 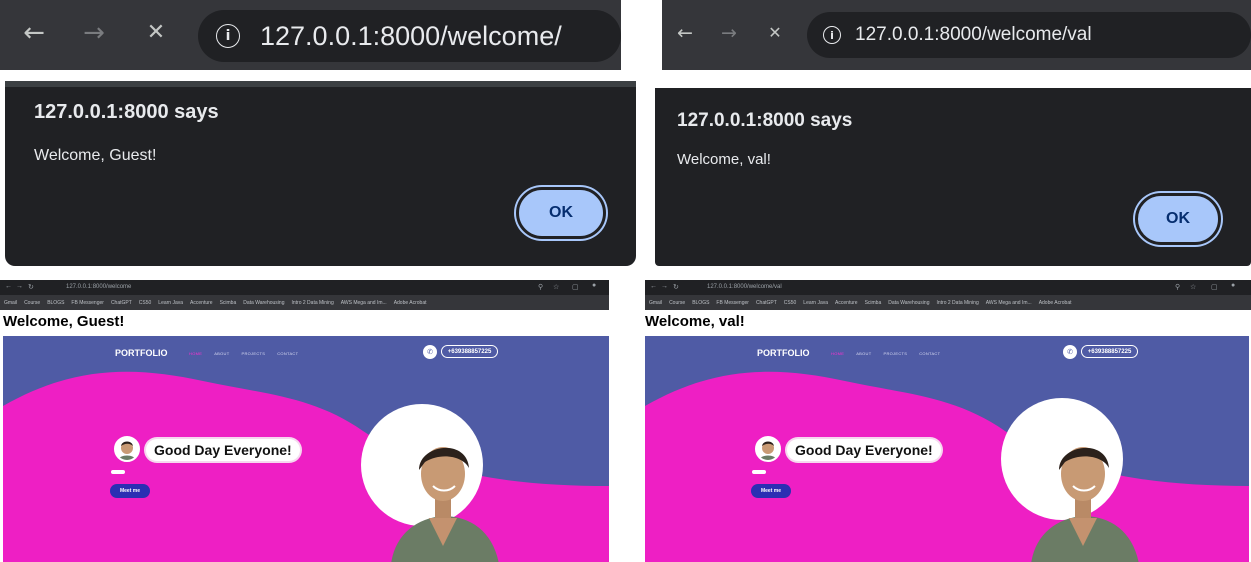 I want to click on page-heading: Welcome, Guest!, so click(x=64, y=321).